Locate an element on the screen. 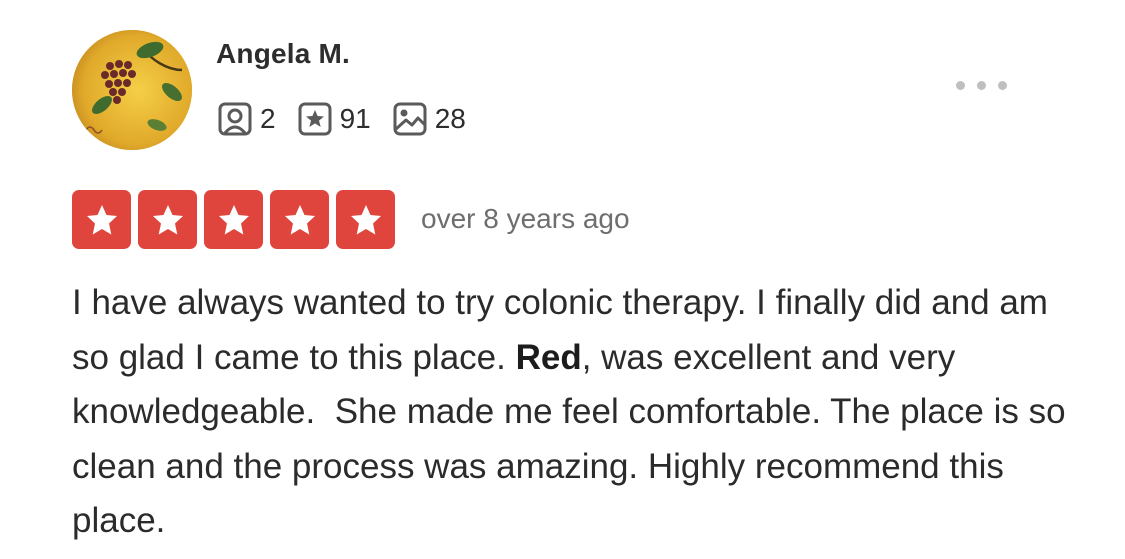 The image size is (1125, 559). reviews-count: 91 is located at coordinates (355, 118).